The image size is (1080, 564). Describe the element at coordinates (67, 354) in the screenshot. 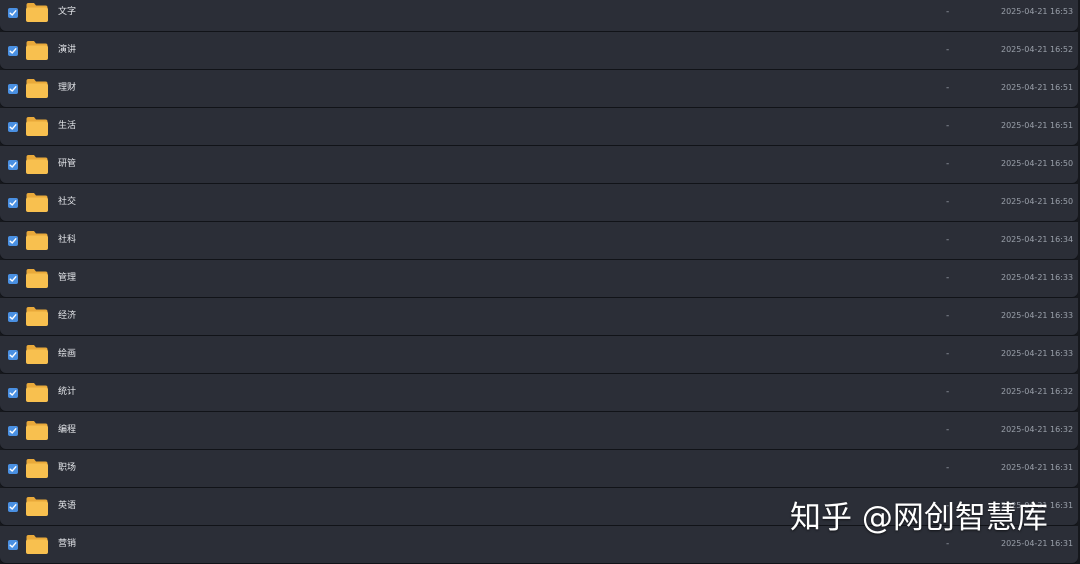

I see `file-name: 绘画` at that location.